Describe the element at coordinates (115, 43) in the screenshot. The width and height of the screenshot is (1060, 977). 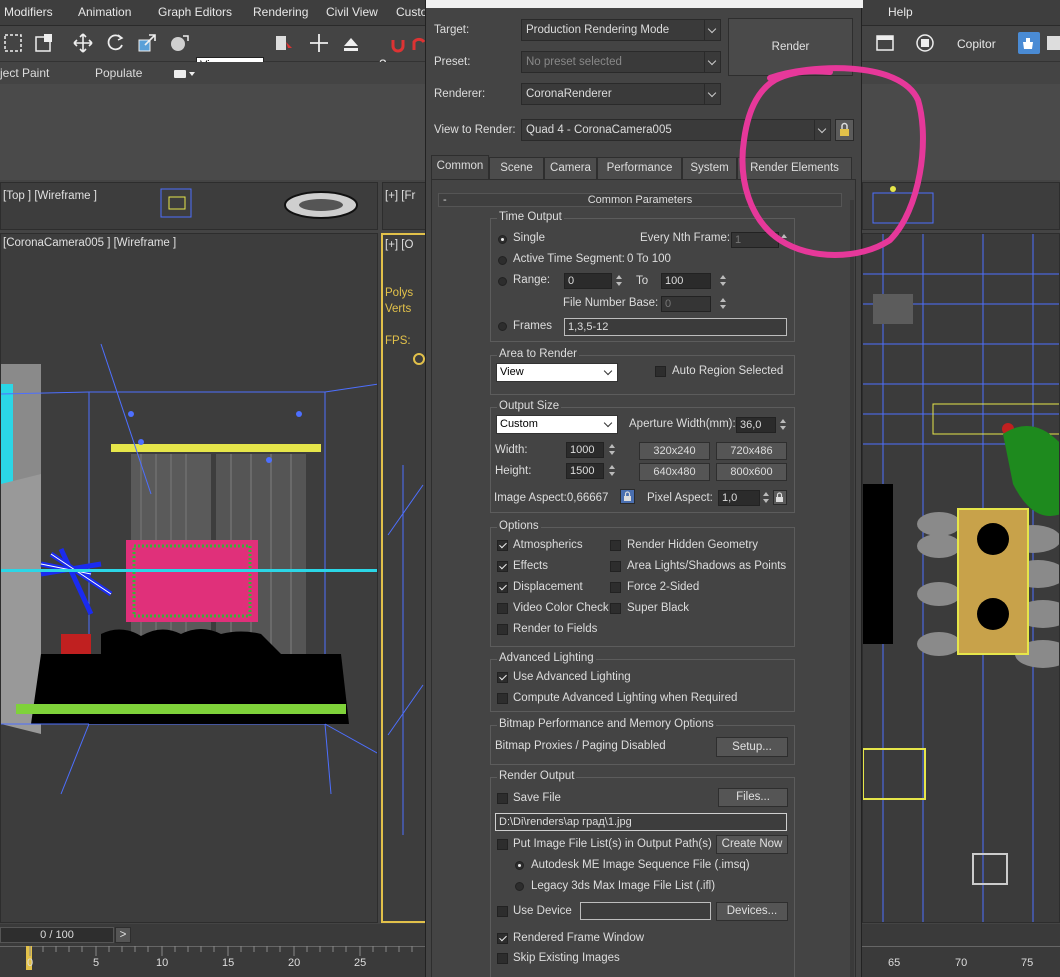
I see `rotate-icon` at that location.